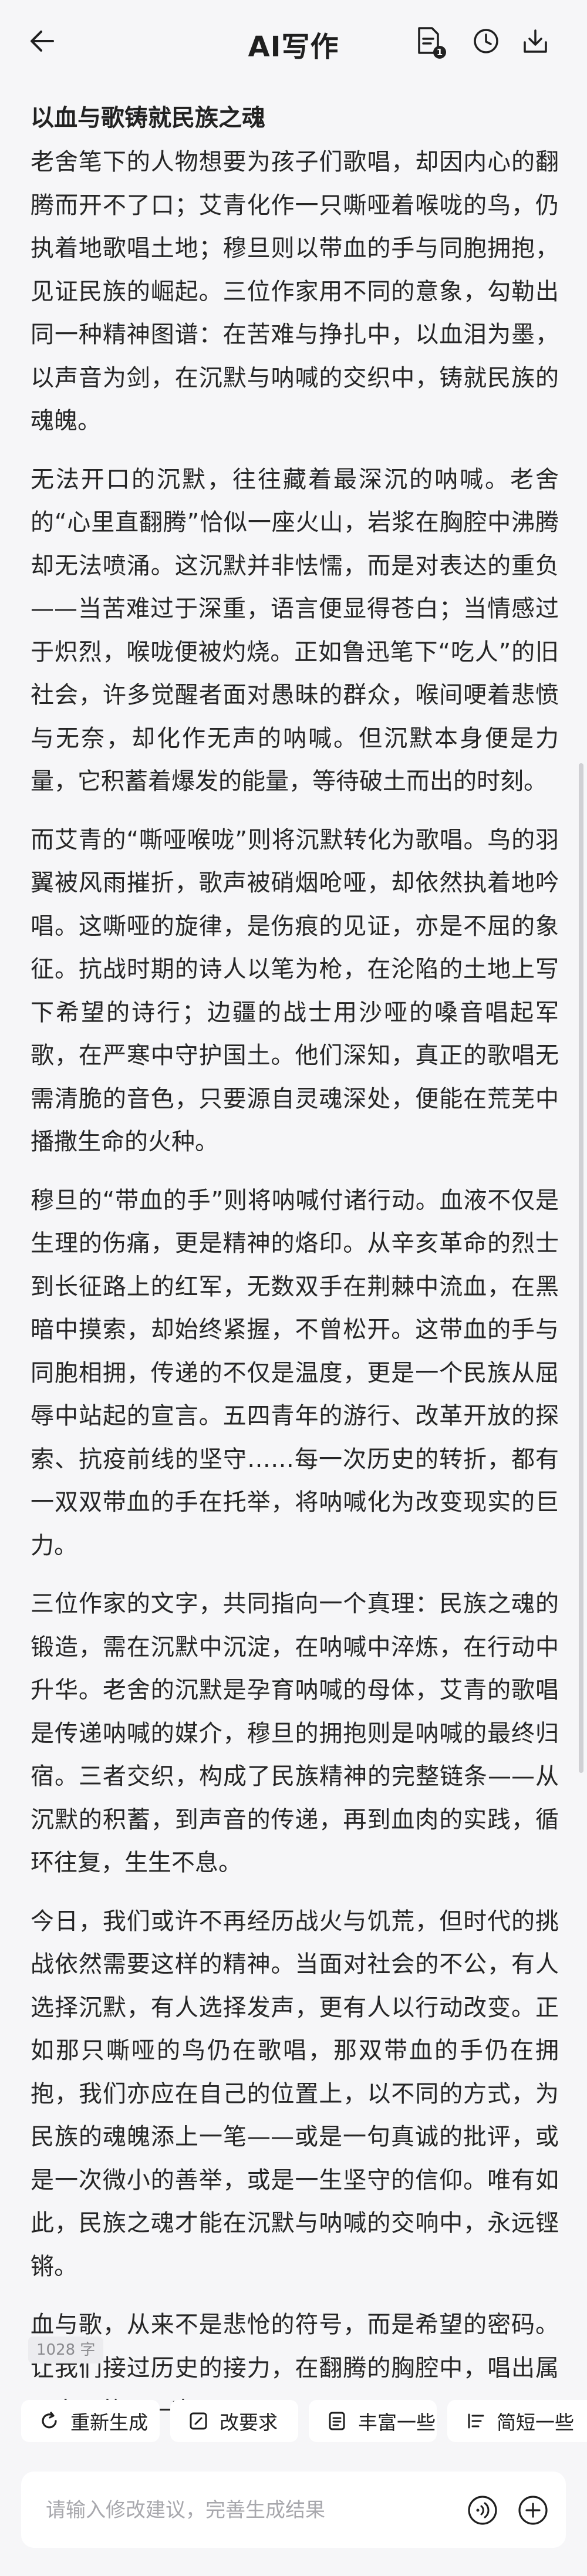  I want to click on voice-input-button, so click(482, 2510).